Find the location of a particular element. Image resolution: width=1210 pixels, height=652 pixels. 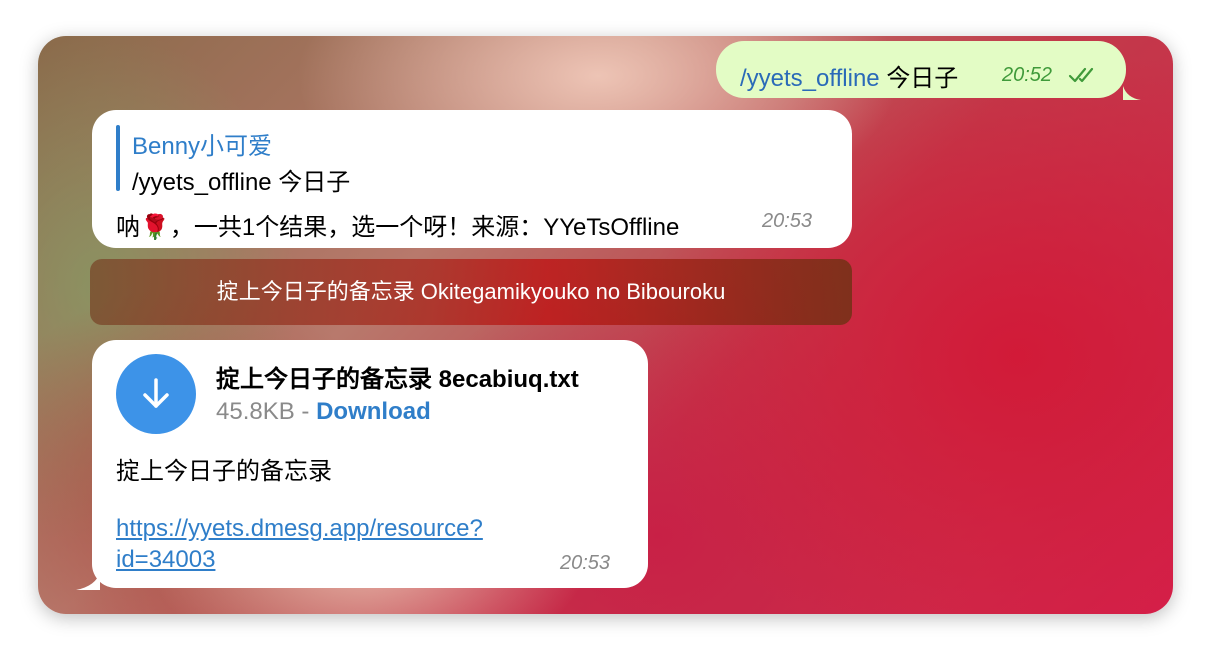

download-arrow-icon is located at coordinates (156, 393).